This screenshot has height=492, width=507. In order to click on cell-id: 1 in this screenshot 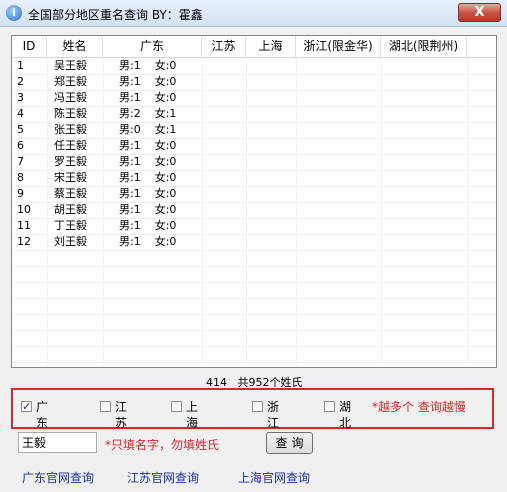, I will do `click(20, 65)`.